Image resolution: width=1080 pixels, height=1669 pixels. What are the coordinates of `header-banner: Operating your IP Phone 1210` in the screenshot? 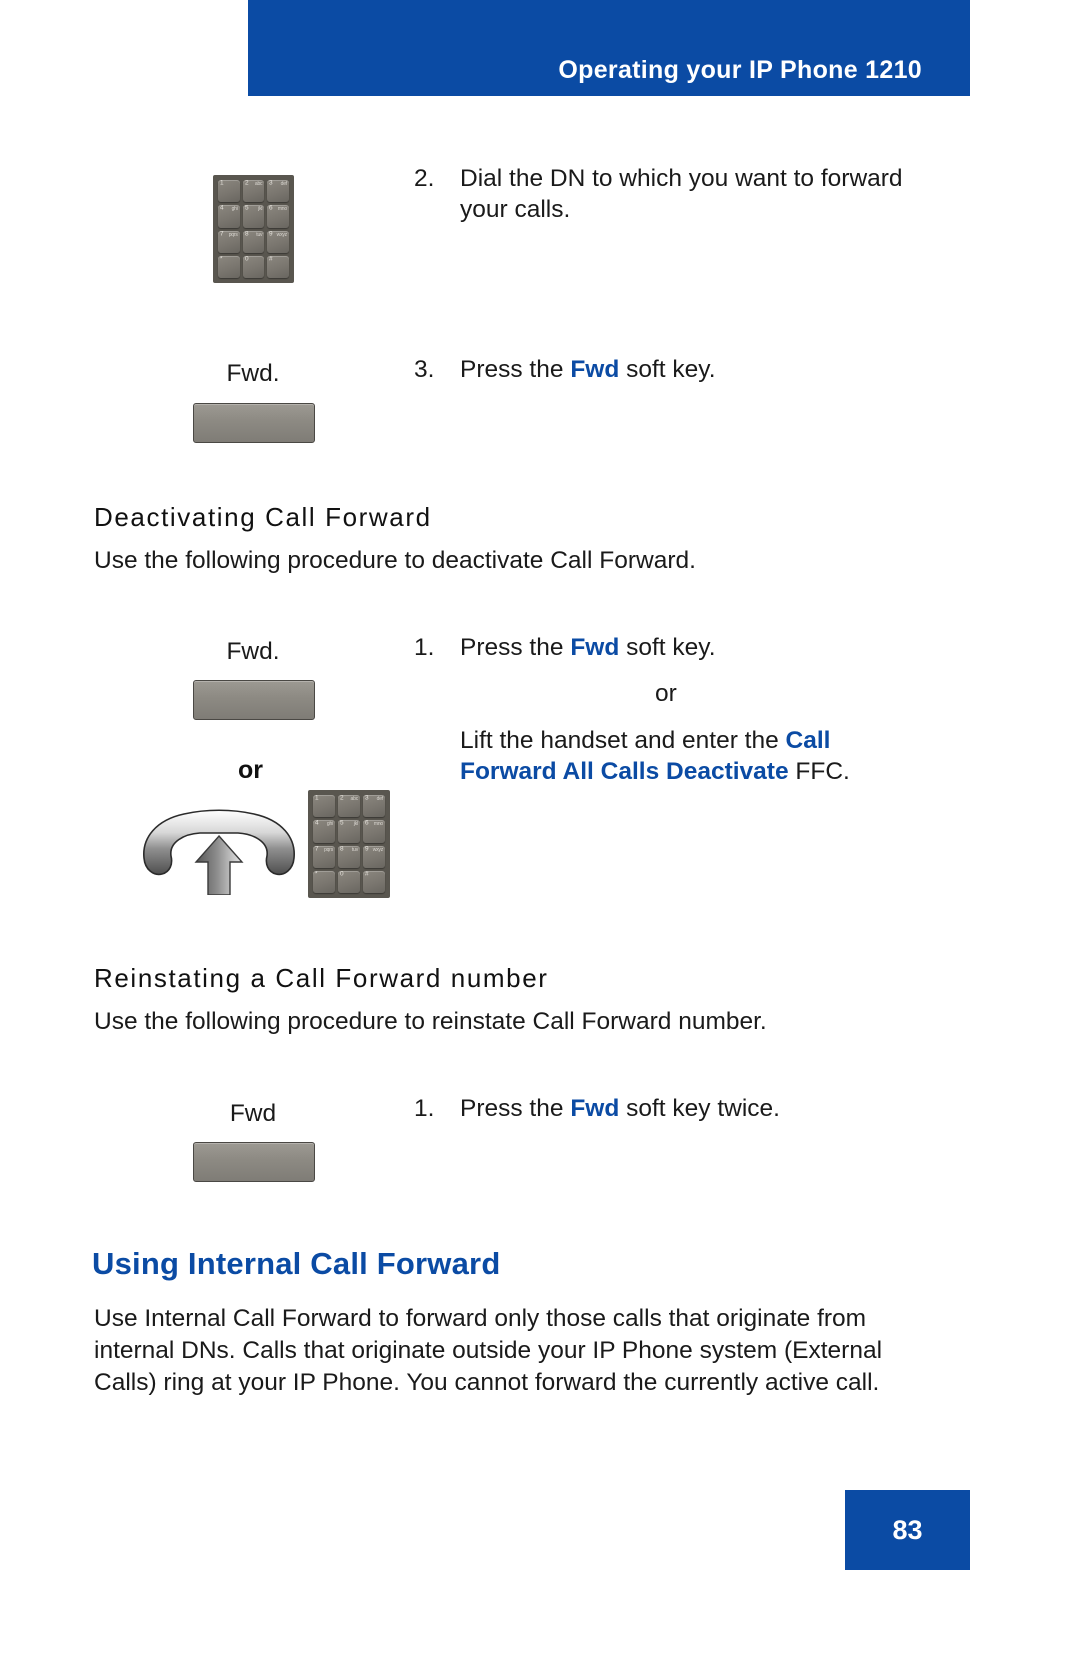 It's located at (609, 48).